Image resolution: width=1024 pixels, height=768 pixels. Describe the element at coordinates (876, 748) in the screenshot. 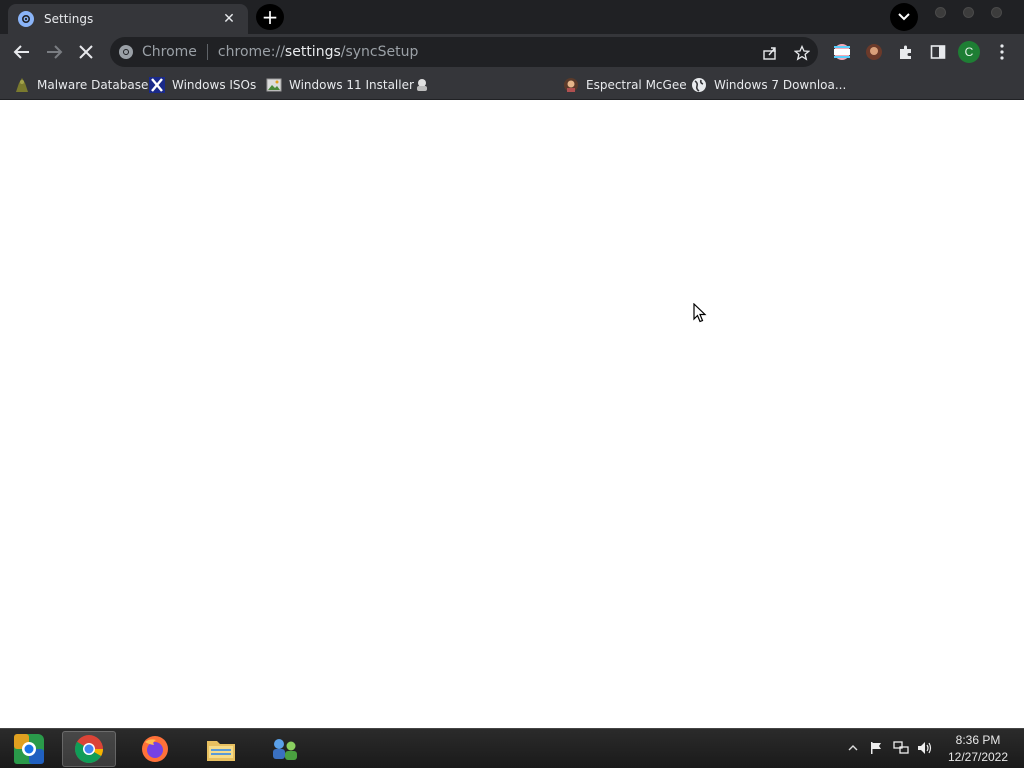

I see `action-center-flag-icon` at that location.